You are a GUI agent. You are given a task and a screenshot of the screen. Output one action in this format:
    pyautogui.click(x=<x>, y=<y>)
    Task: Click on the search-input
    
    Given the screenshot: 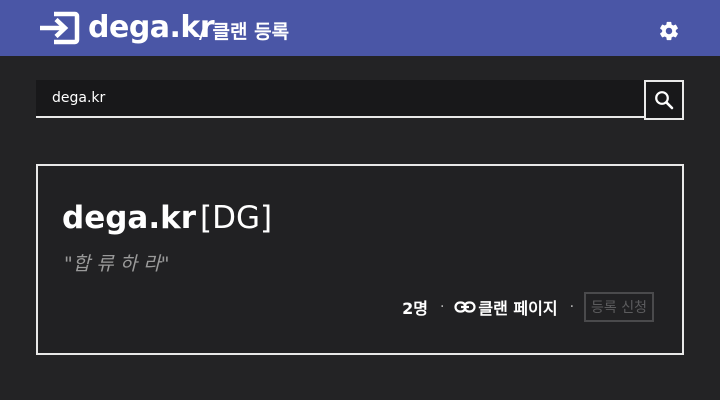 What is the action you would take?
    pyautogui.click(x=340, y=99)
    